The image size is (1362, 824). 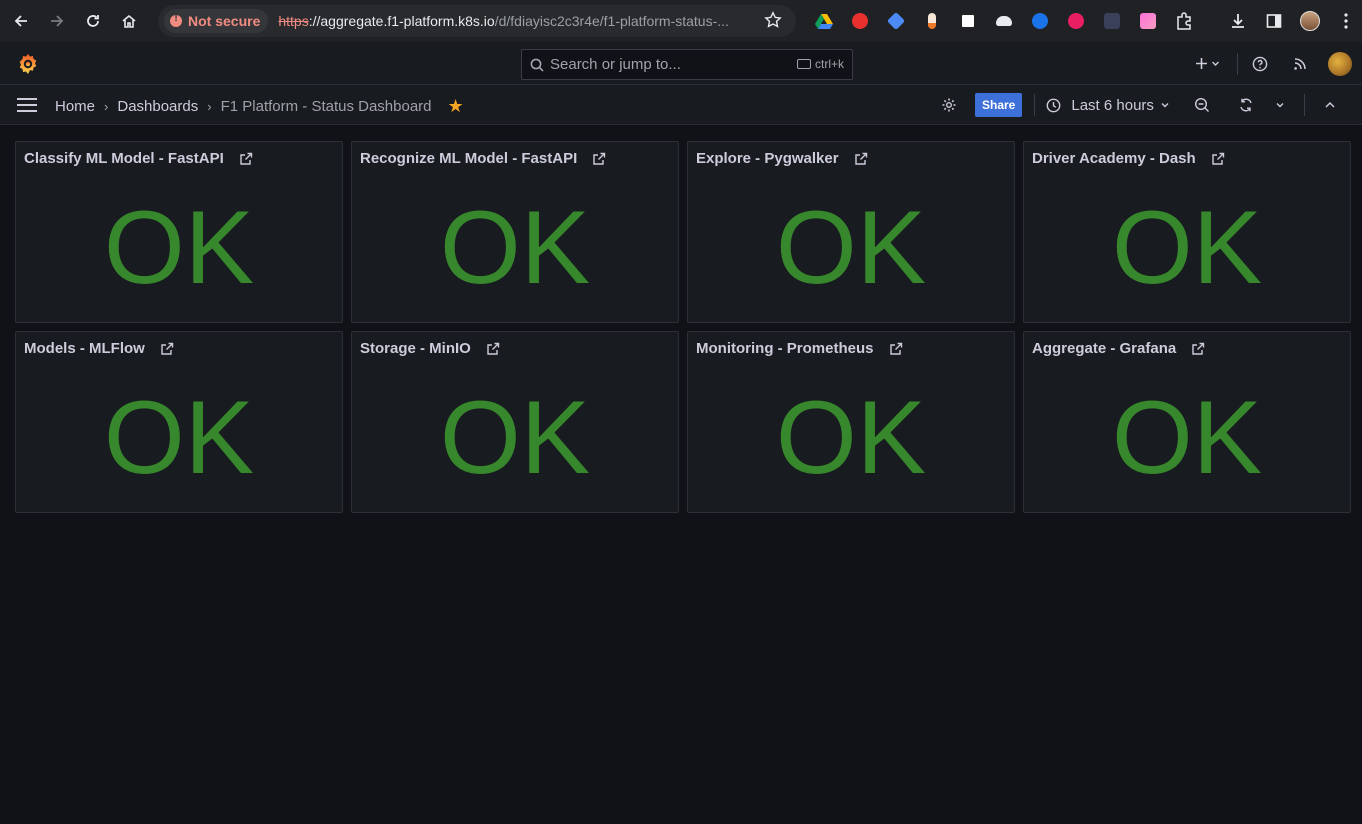 I want to click on panel-title: Monitoring - Prometheus, so click(x=799, y=348).